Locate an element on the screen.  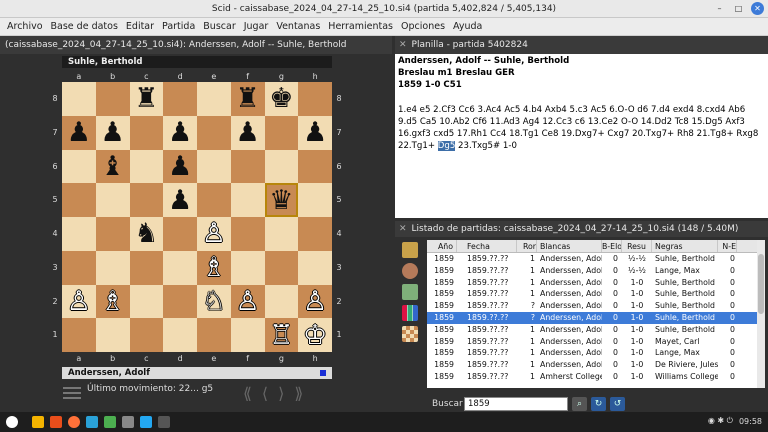
chess-piece: ♘ is located at coordinates (214, 301).